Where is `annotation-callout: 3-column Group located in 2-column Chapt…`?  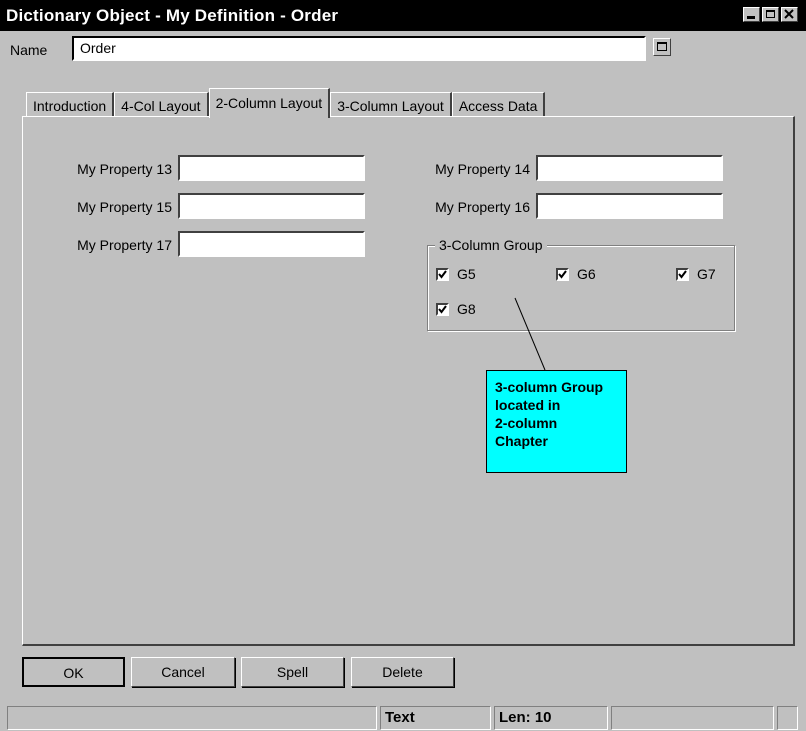 annotation-callout: 3-column Group located in 2-column Chapt… is located at coordinates (556, 421).